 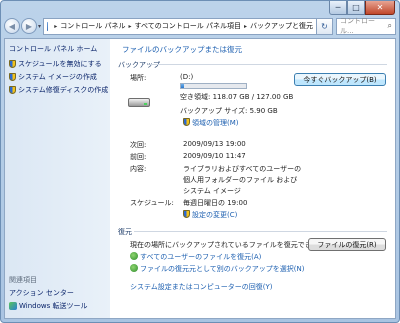 What do you see at coordinates (215, 203) in the screenshot?
I see `schedule-value: 毎週日曜日の 19:00` at bounding box center [215, 203].